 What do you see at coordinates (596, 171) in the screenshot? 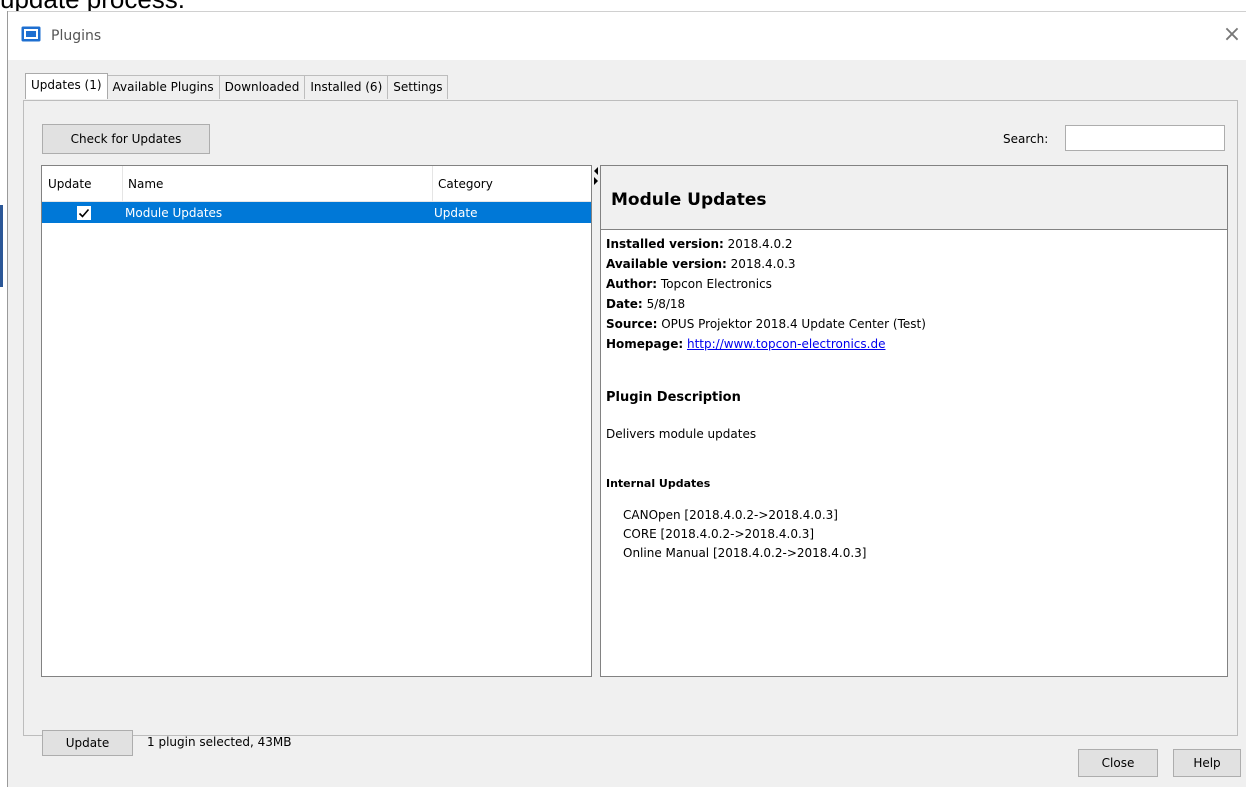
I see `collapse-left-arrow-icon` at bounding box center [596, 171].